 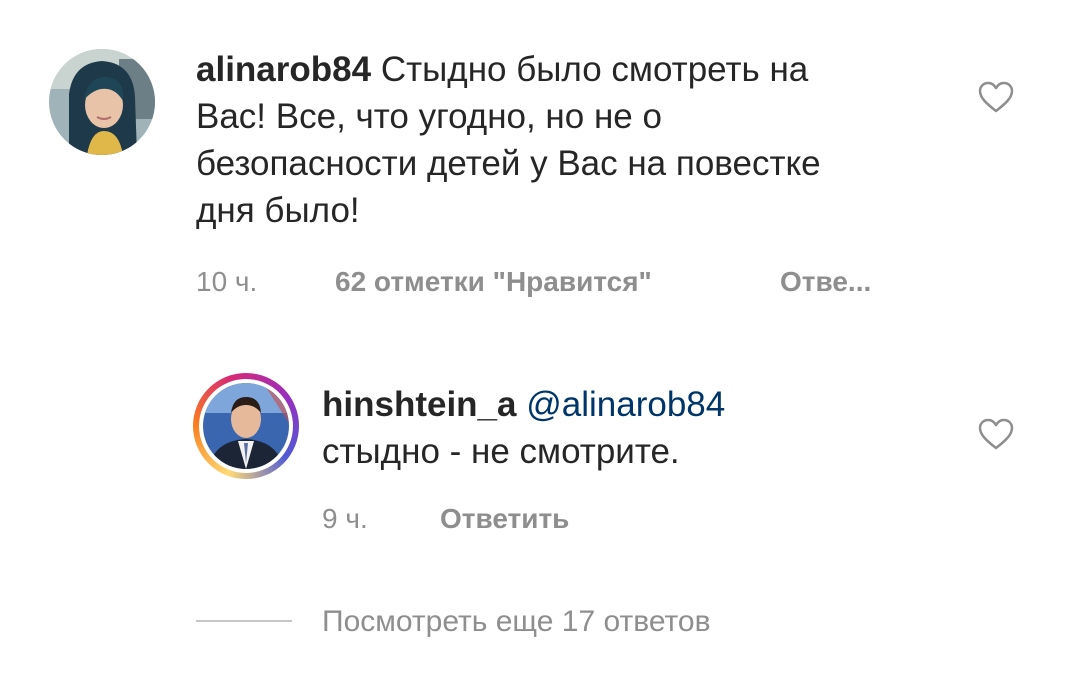 What do you see at coordinates (419, 404) in the screenshot?
I see `comment-username: hinshtein_a` at bounding box center [419, 404].